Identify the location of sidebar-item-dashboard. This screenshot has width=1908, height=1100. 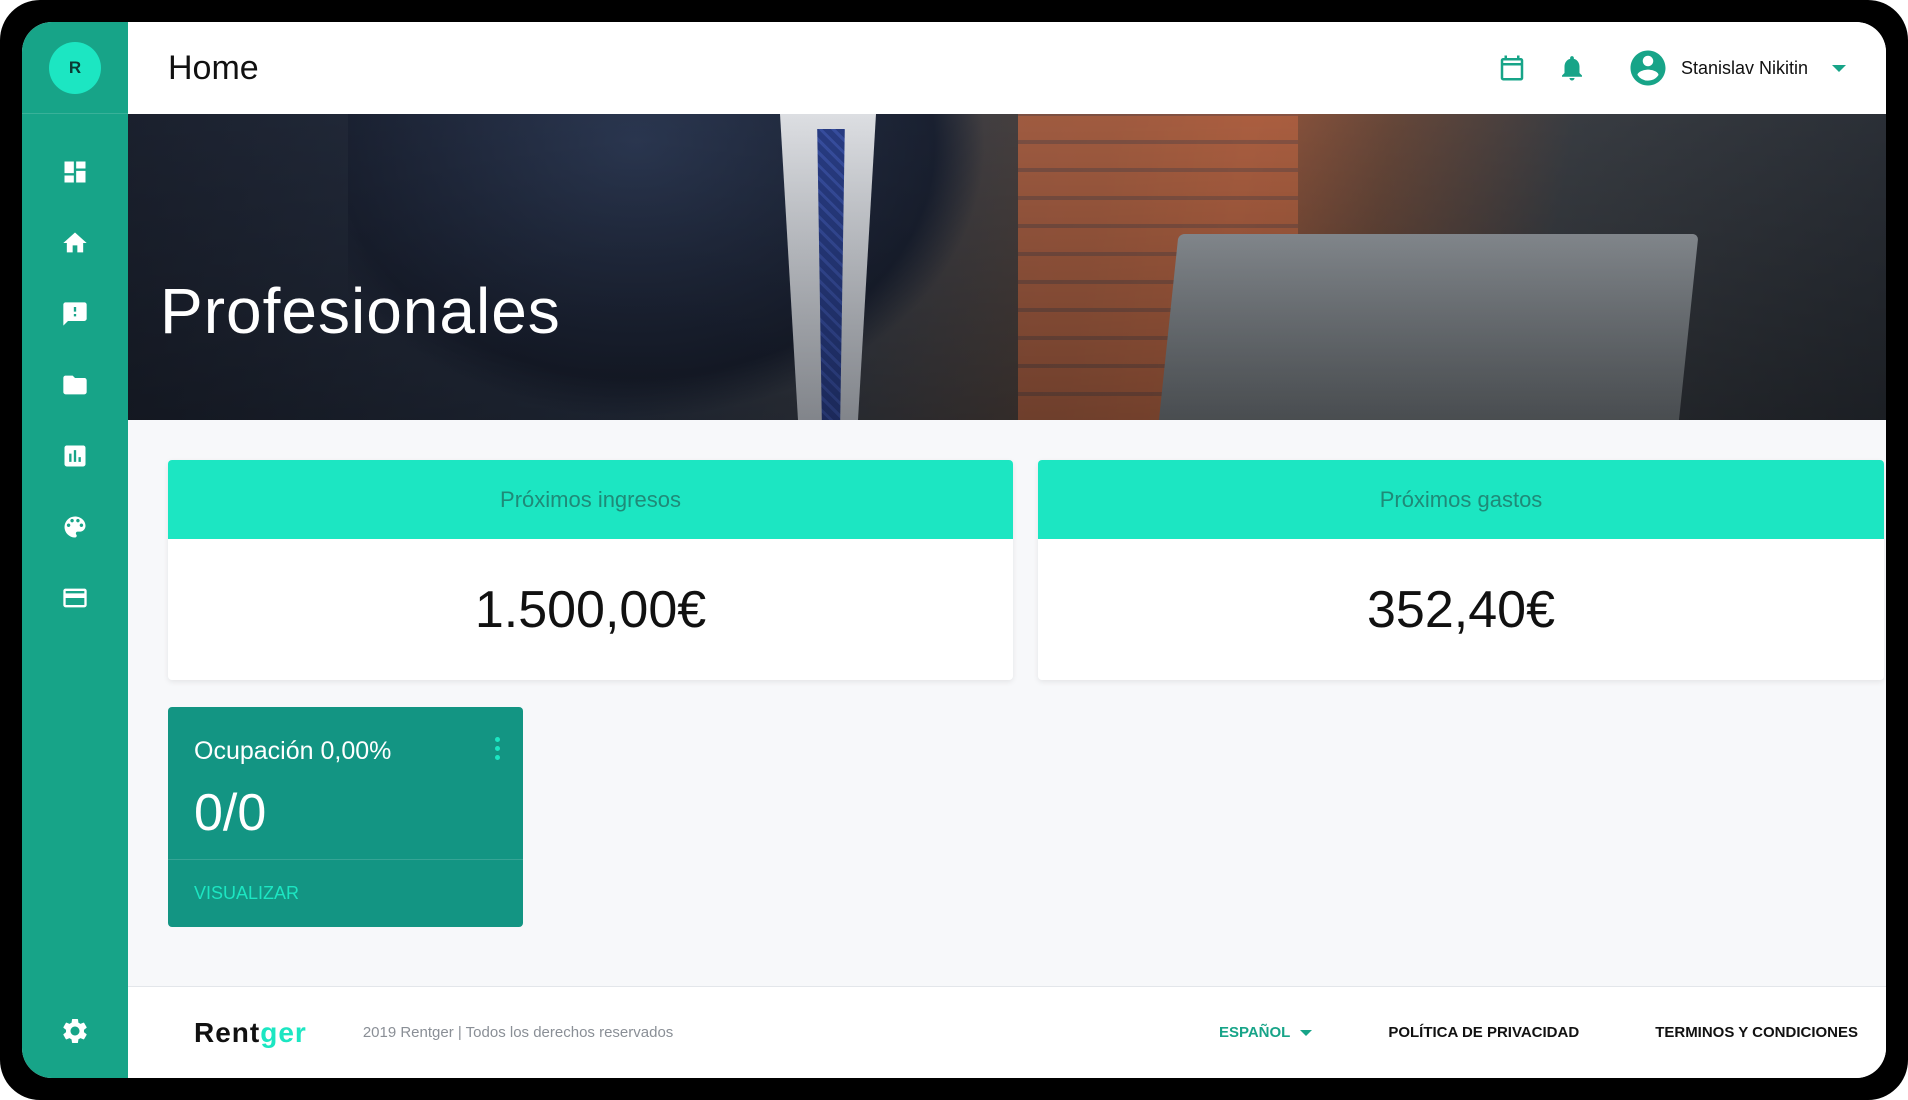
(75, 171).